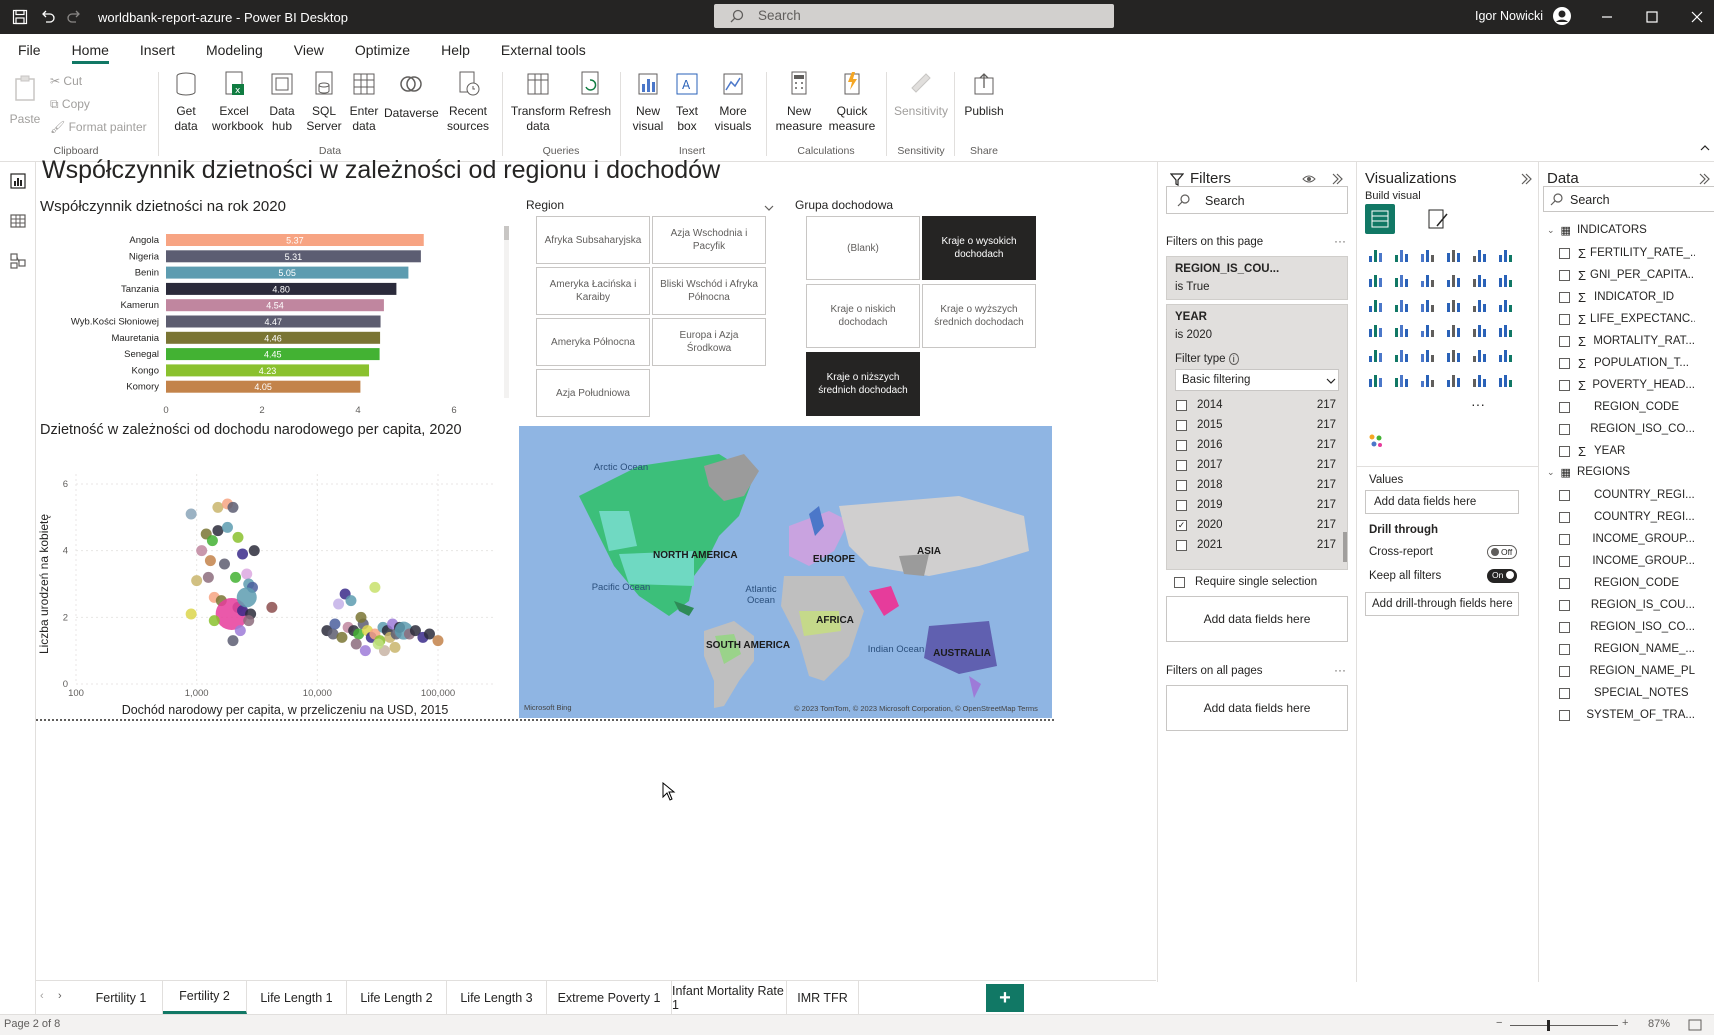 The image size is (1714, 1035). Describe the element at coordinates (593, 342) in the screenshot. I see `region-chip: Ameryka Północna` at that location.